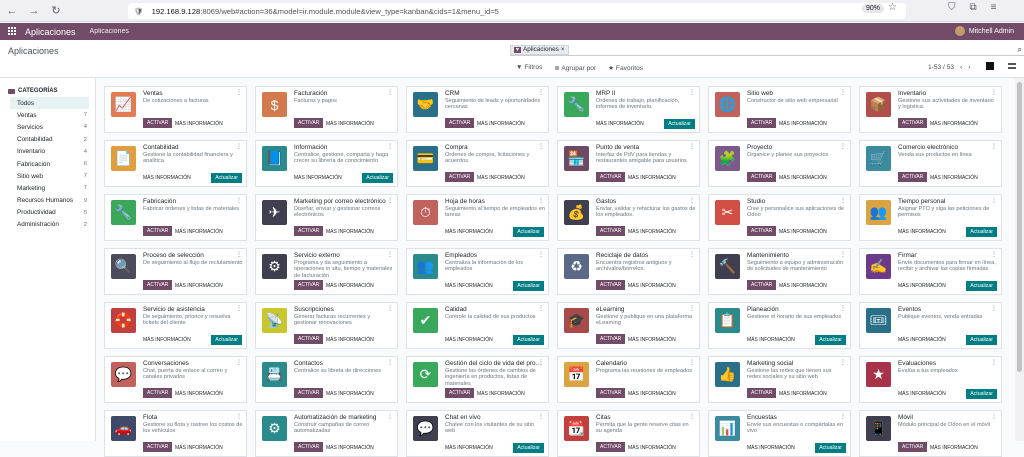 This screenshot has width=1024, height=457. What do you see at coordinates (49, 103) in the screenshot?
I see `sidebar-item: Todos` at bounding box center [49, 103].